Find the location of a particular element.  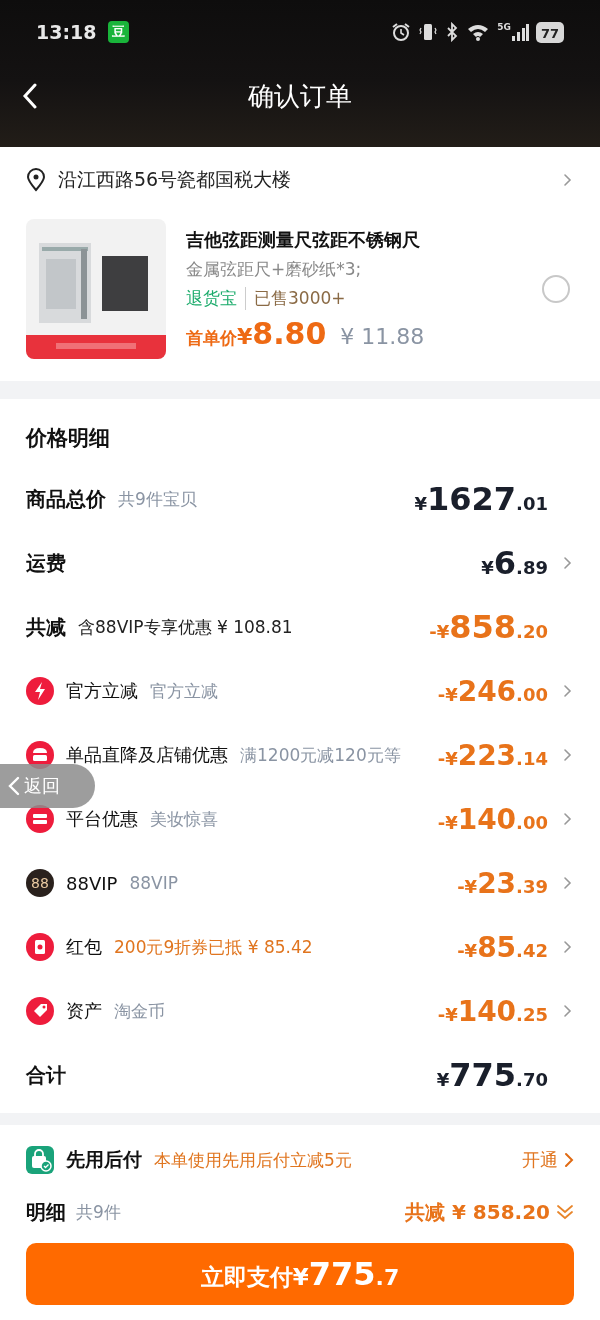

battery-indicator: 77 is located at coordinates (549, 32).